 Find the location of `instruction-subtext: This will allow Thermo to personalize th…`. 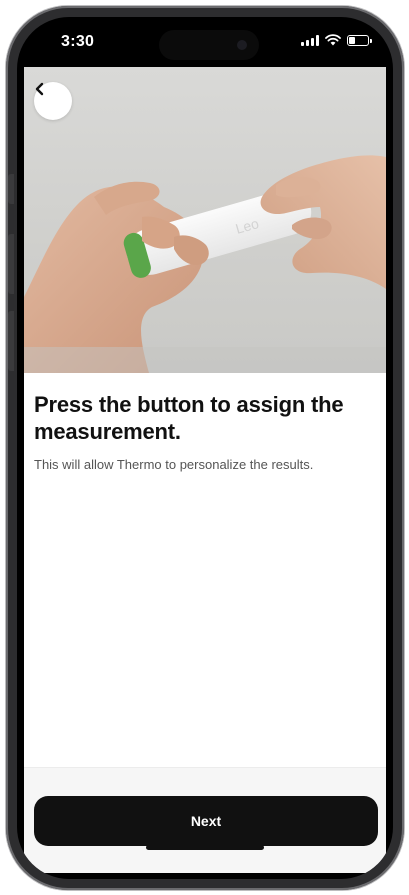

instruction-subtext: This will allow Thermo to personalize th… is located at coordinates (174, 464).